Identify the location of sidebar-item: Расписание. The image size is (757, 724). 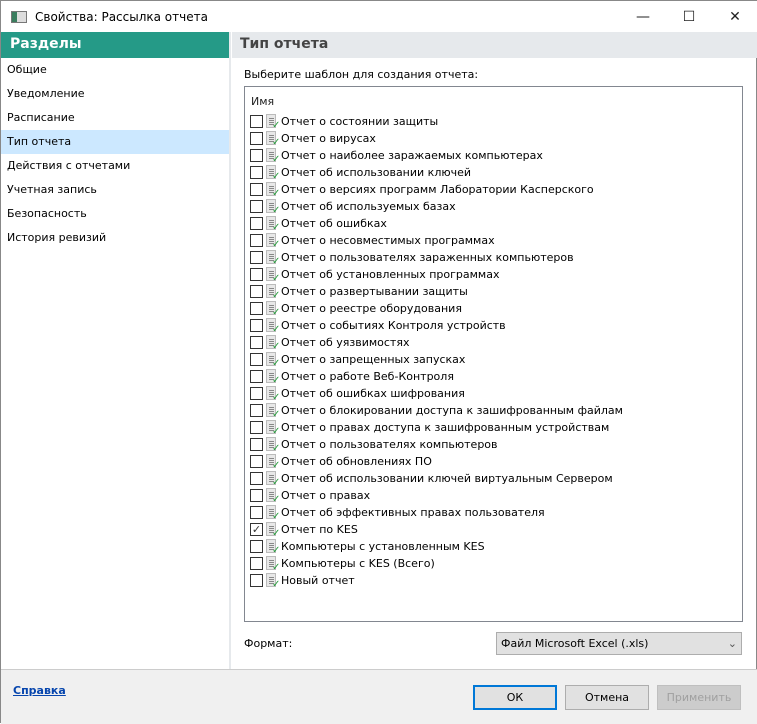
(115, 118).